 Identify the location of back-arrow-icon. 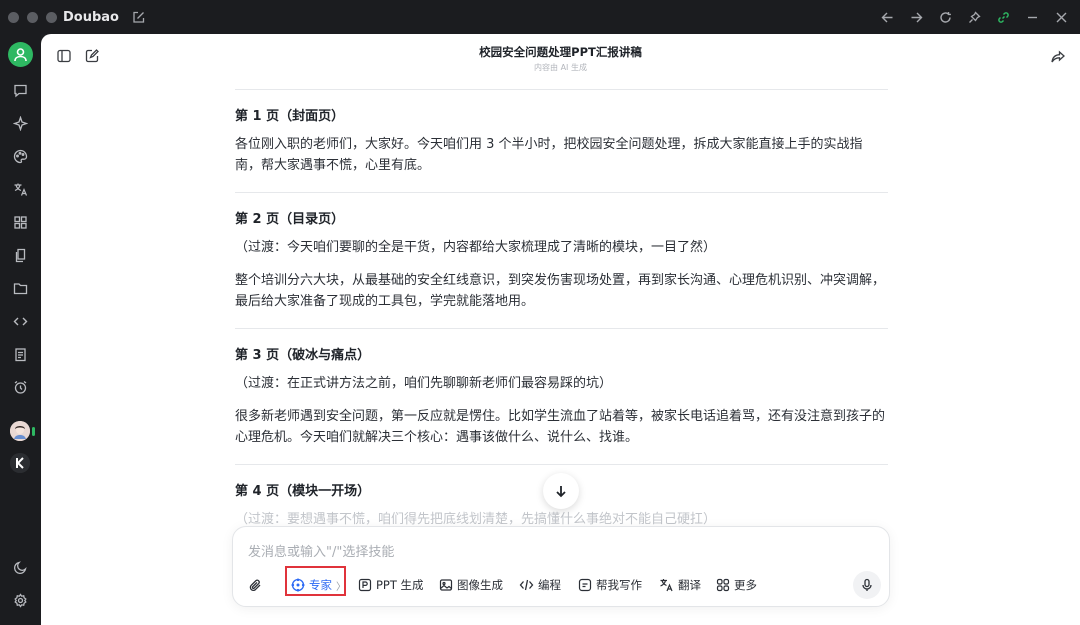
(887, 17).